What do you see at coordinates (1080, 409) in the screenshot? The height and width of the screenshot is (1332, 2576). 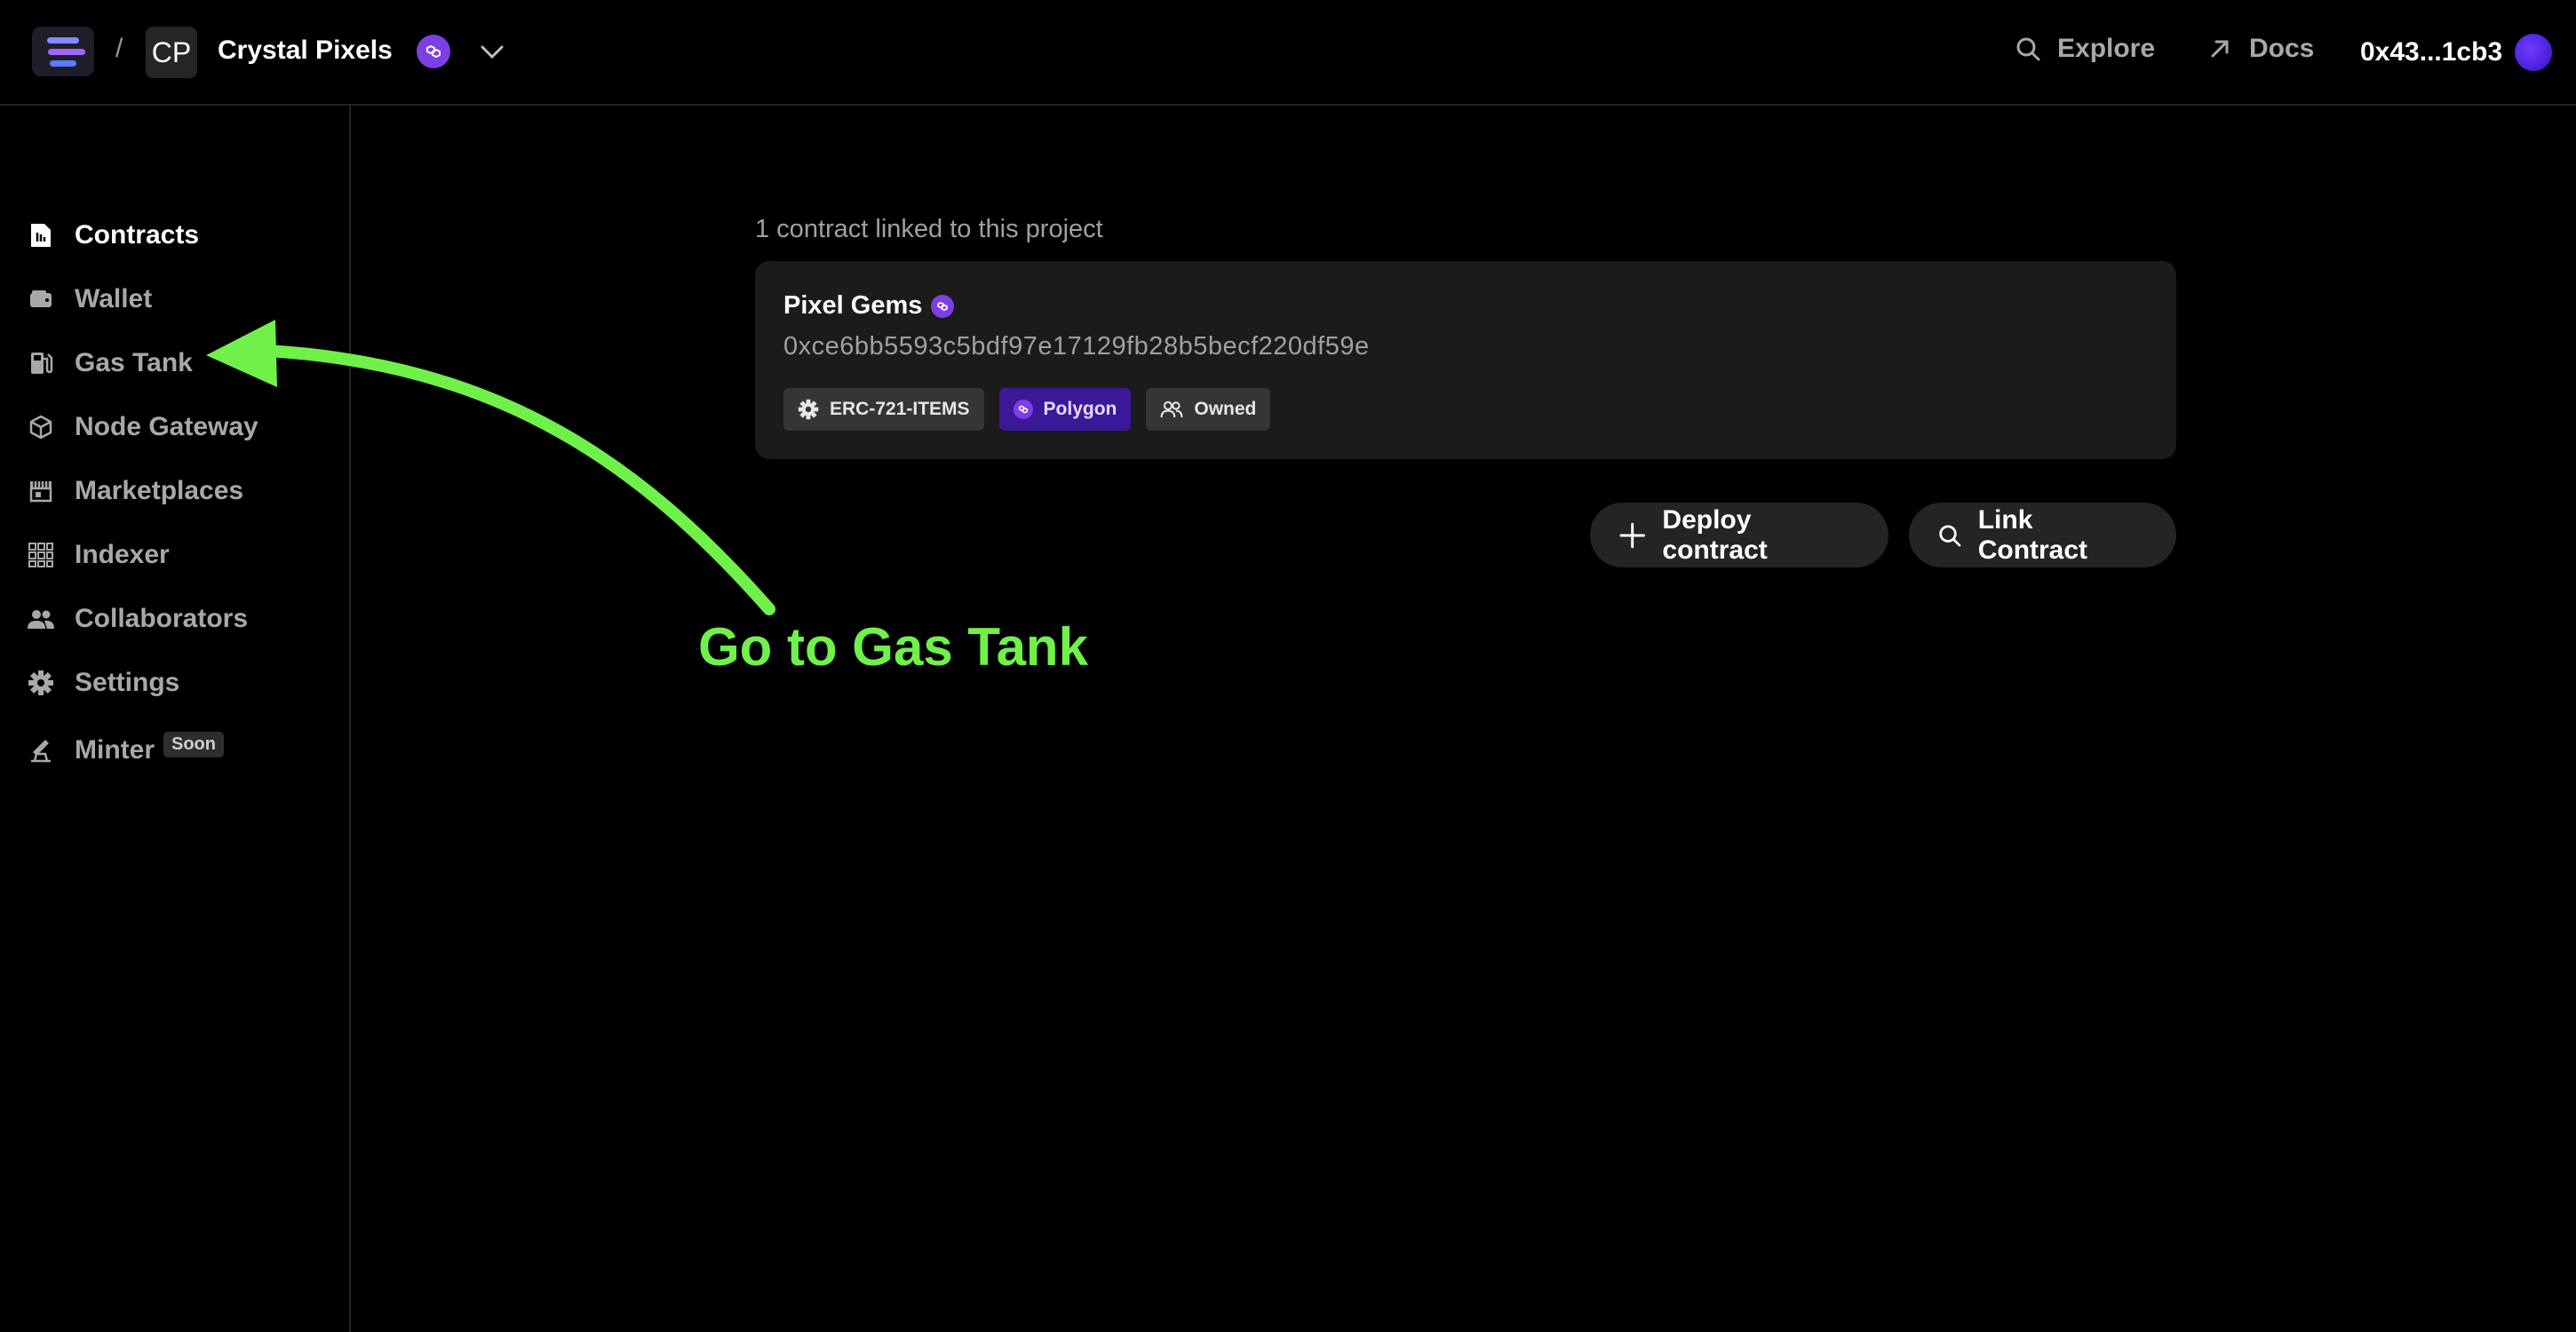 I see `tag-label: Polygon` at bounding box center [1080, 409].